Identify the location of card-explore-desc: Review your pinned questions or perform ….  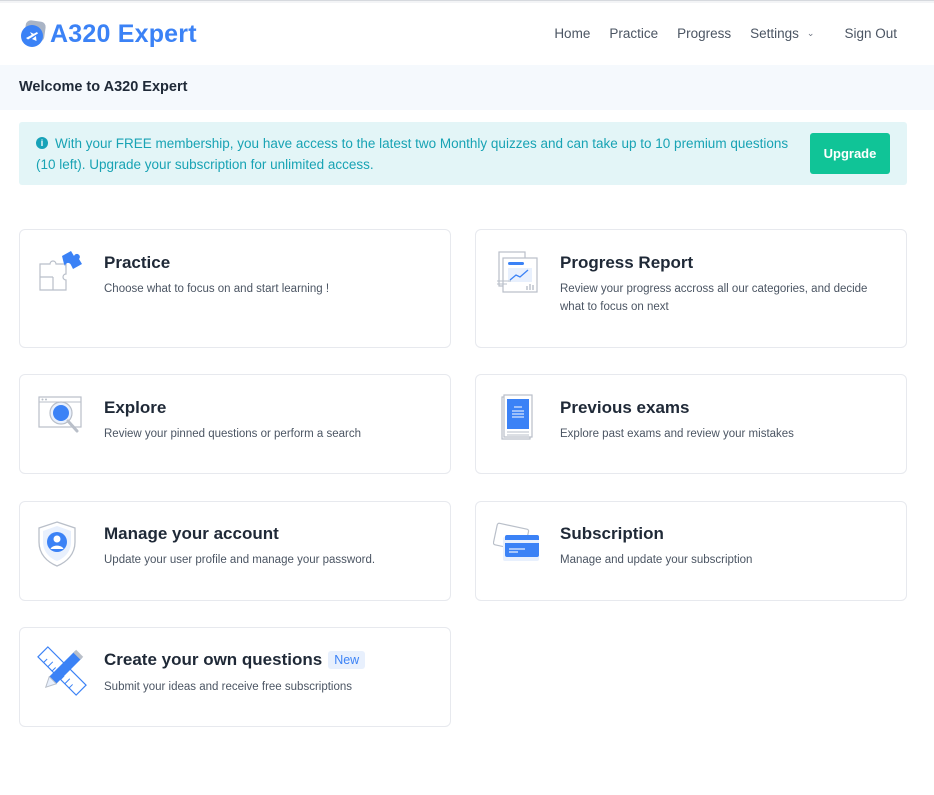
(232, 434).